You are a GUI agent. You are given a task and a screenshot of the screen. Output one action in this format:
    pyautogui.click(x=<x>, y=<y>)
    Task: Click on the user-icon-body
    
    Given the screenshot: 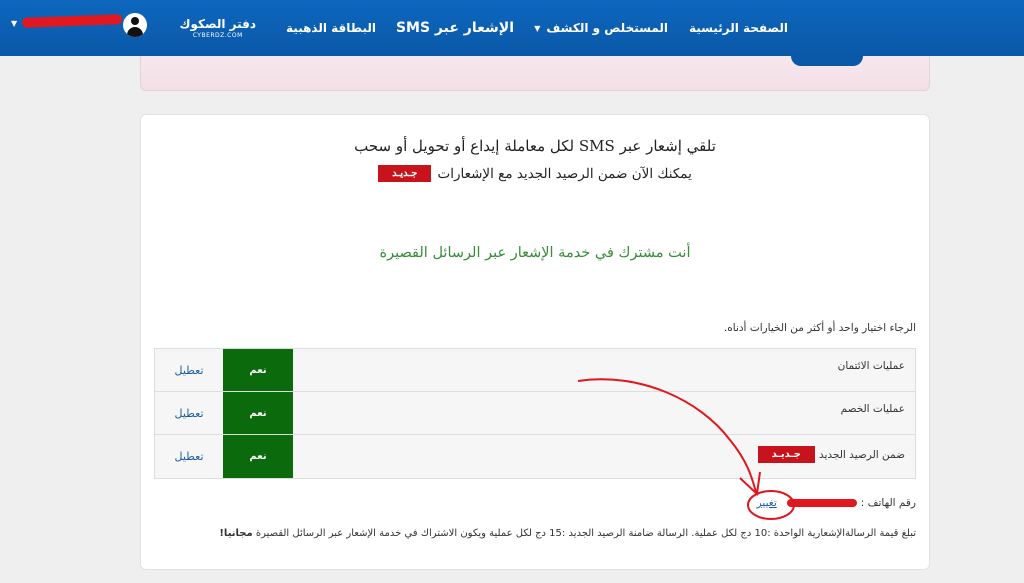 What is the action you would take?
    pyautogui.click(x=135, y=32)
    